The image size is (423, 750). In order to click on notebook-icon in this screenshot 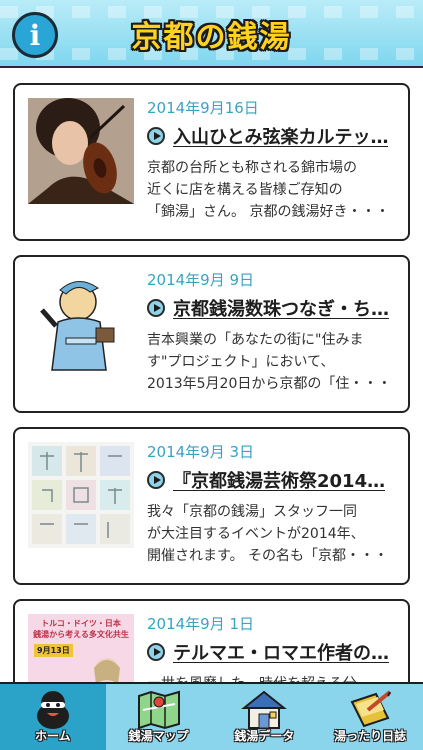, I will do `click(371, 709)`.